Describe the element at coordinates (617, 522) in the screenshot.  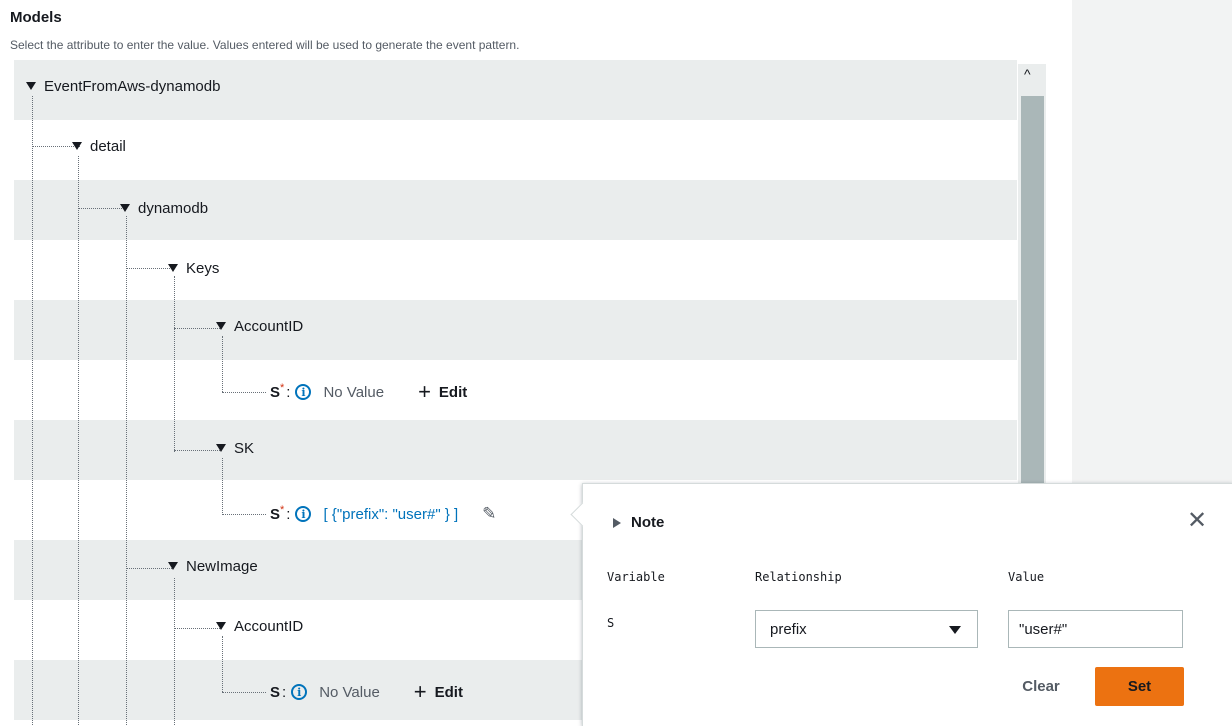
I see `caret-right-icon` at that location.